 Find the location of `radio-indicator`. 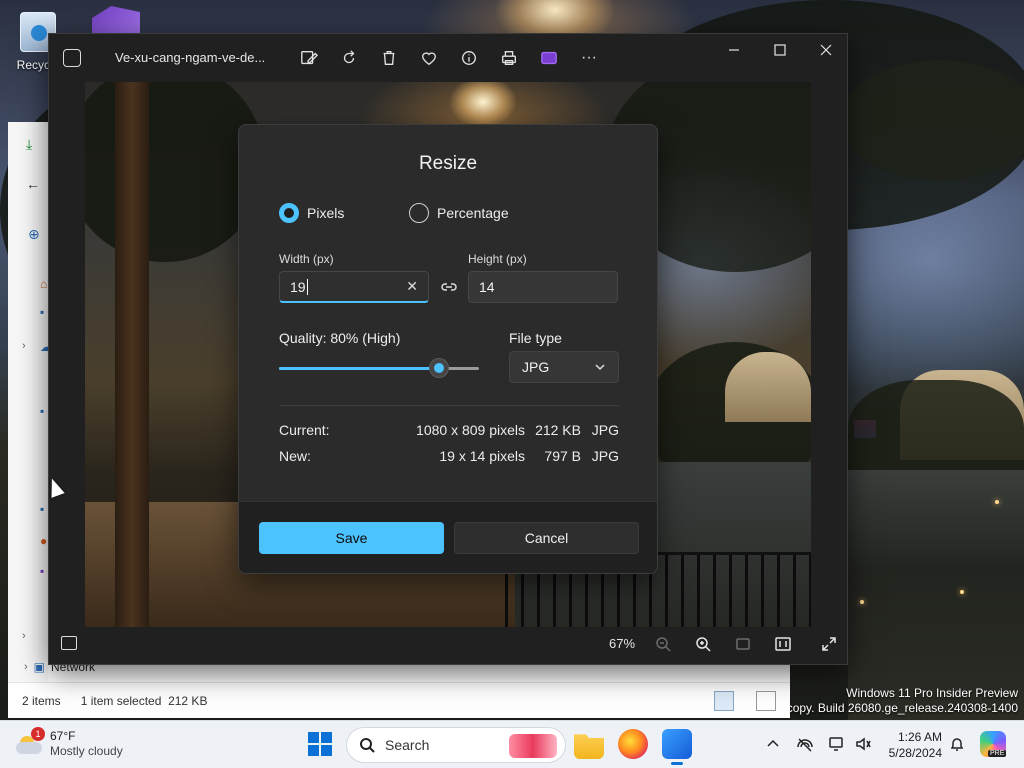

radio-indicator is located at coordinates (419, 213).